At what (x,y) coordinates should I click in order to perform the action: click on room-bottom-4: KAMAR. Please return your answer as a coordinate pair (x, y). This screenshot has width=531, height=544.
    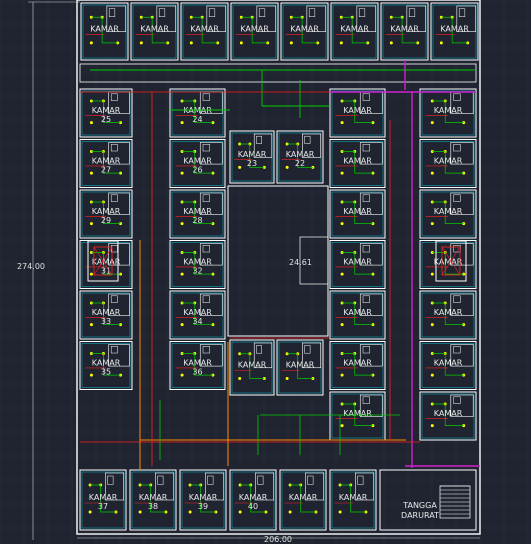
    Looking at the image, I should click on (303, 500).